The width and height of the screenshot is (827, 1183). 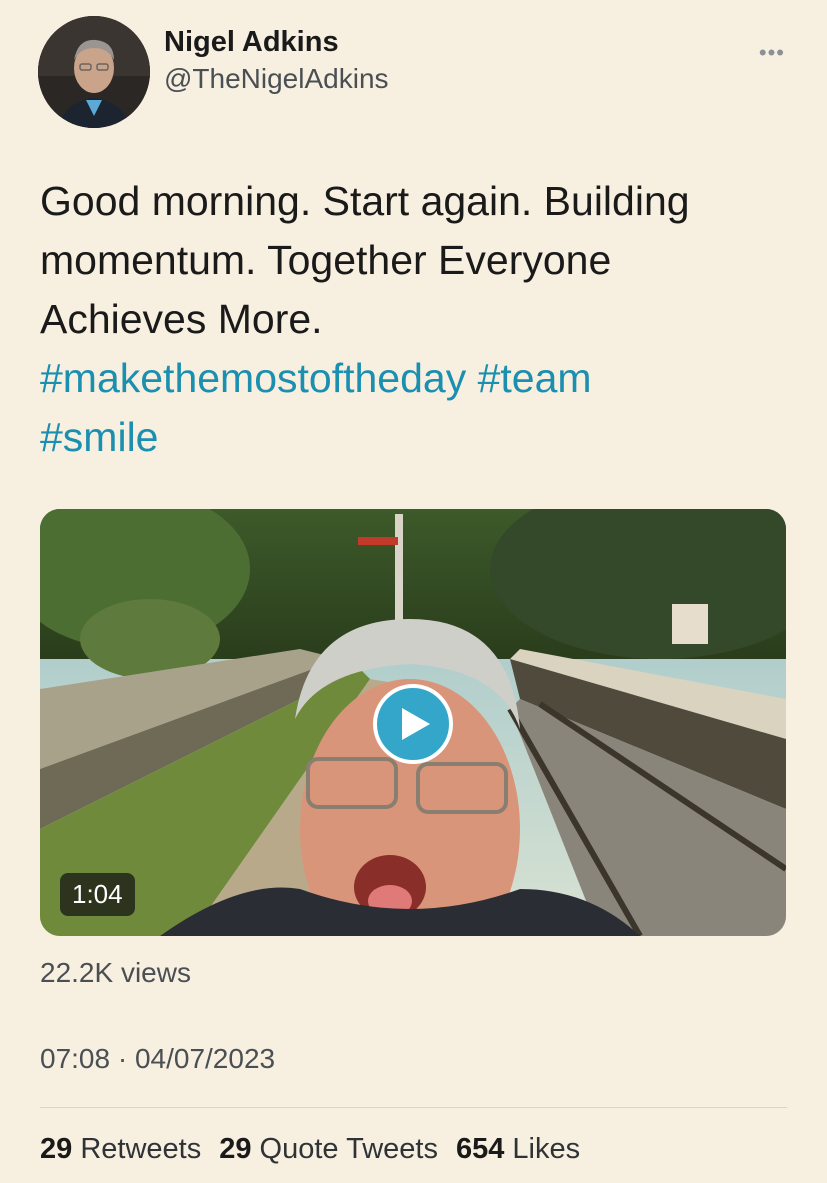 What do you see at coordinates (348, 1149) in the screenshot?
I see `quote-tweets-label: Quote Tweets` at bounding box center [348, 1149].